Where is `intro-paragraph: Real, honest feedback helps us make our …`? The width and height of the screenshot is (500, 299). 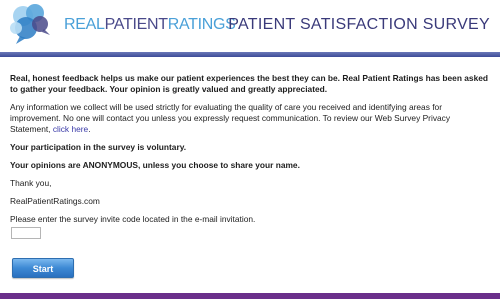 intro-paragraph: Real, honest feedback helps us make our … is located at coordinates (249, 83).